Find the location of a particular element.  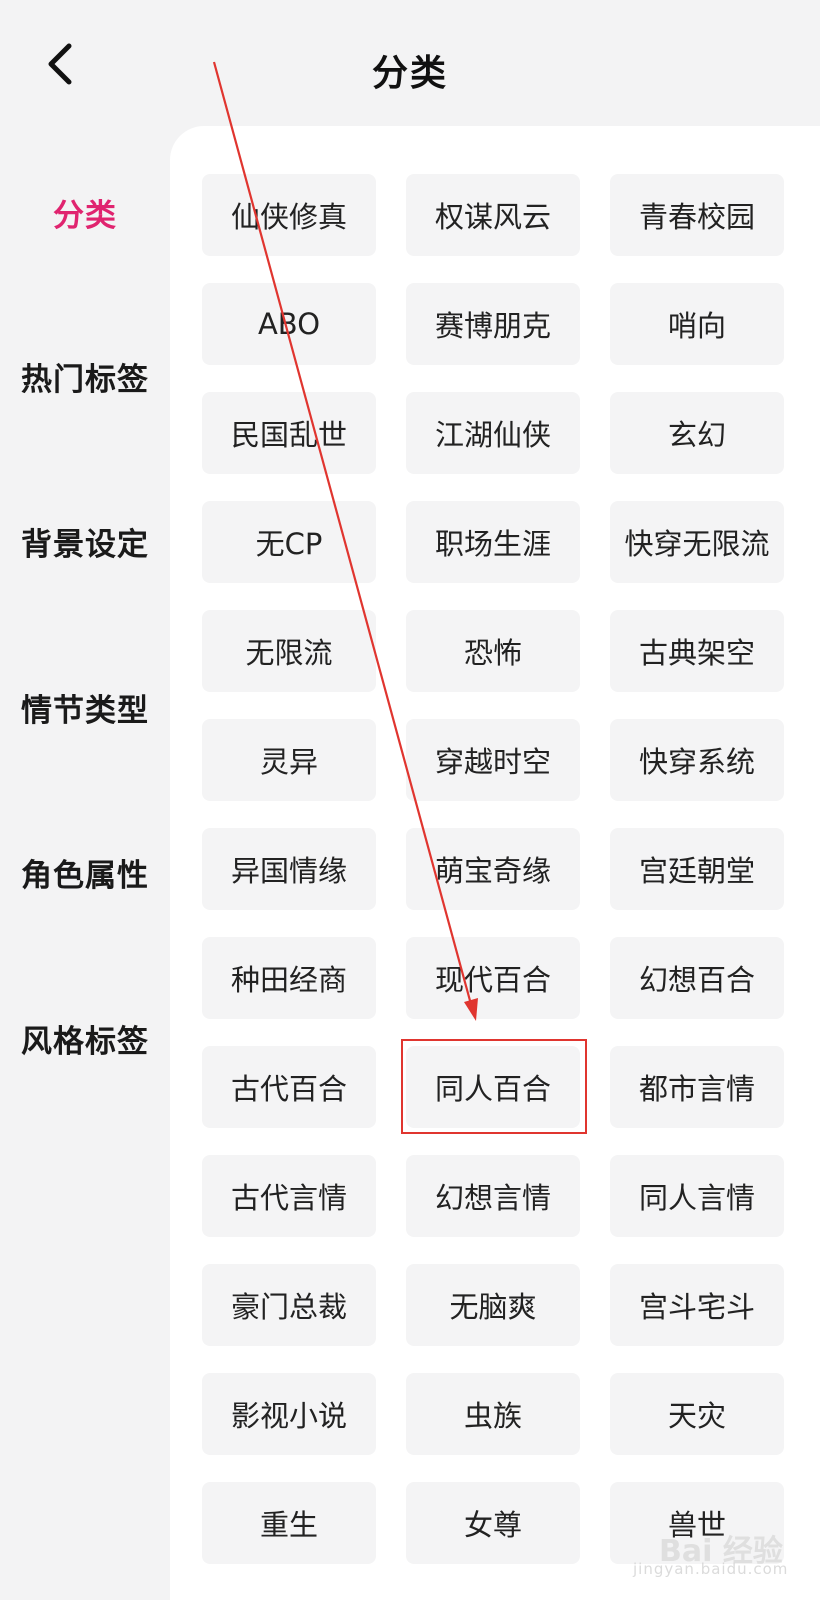

tag-button: 职场生涯 is located at coordinates (493, 542).